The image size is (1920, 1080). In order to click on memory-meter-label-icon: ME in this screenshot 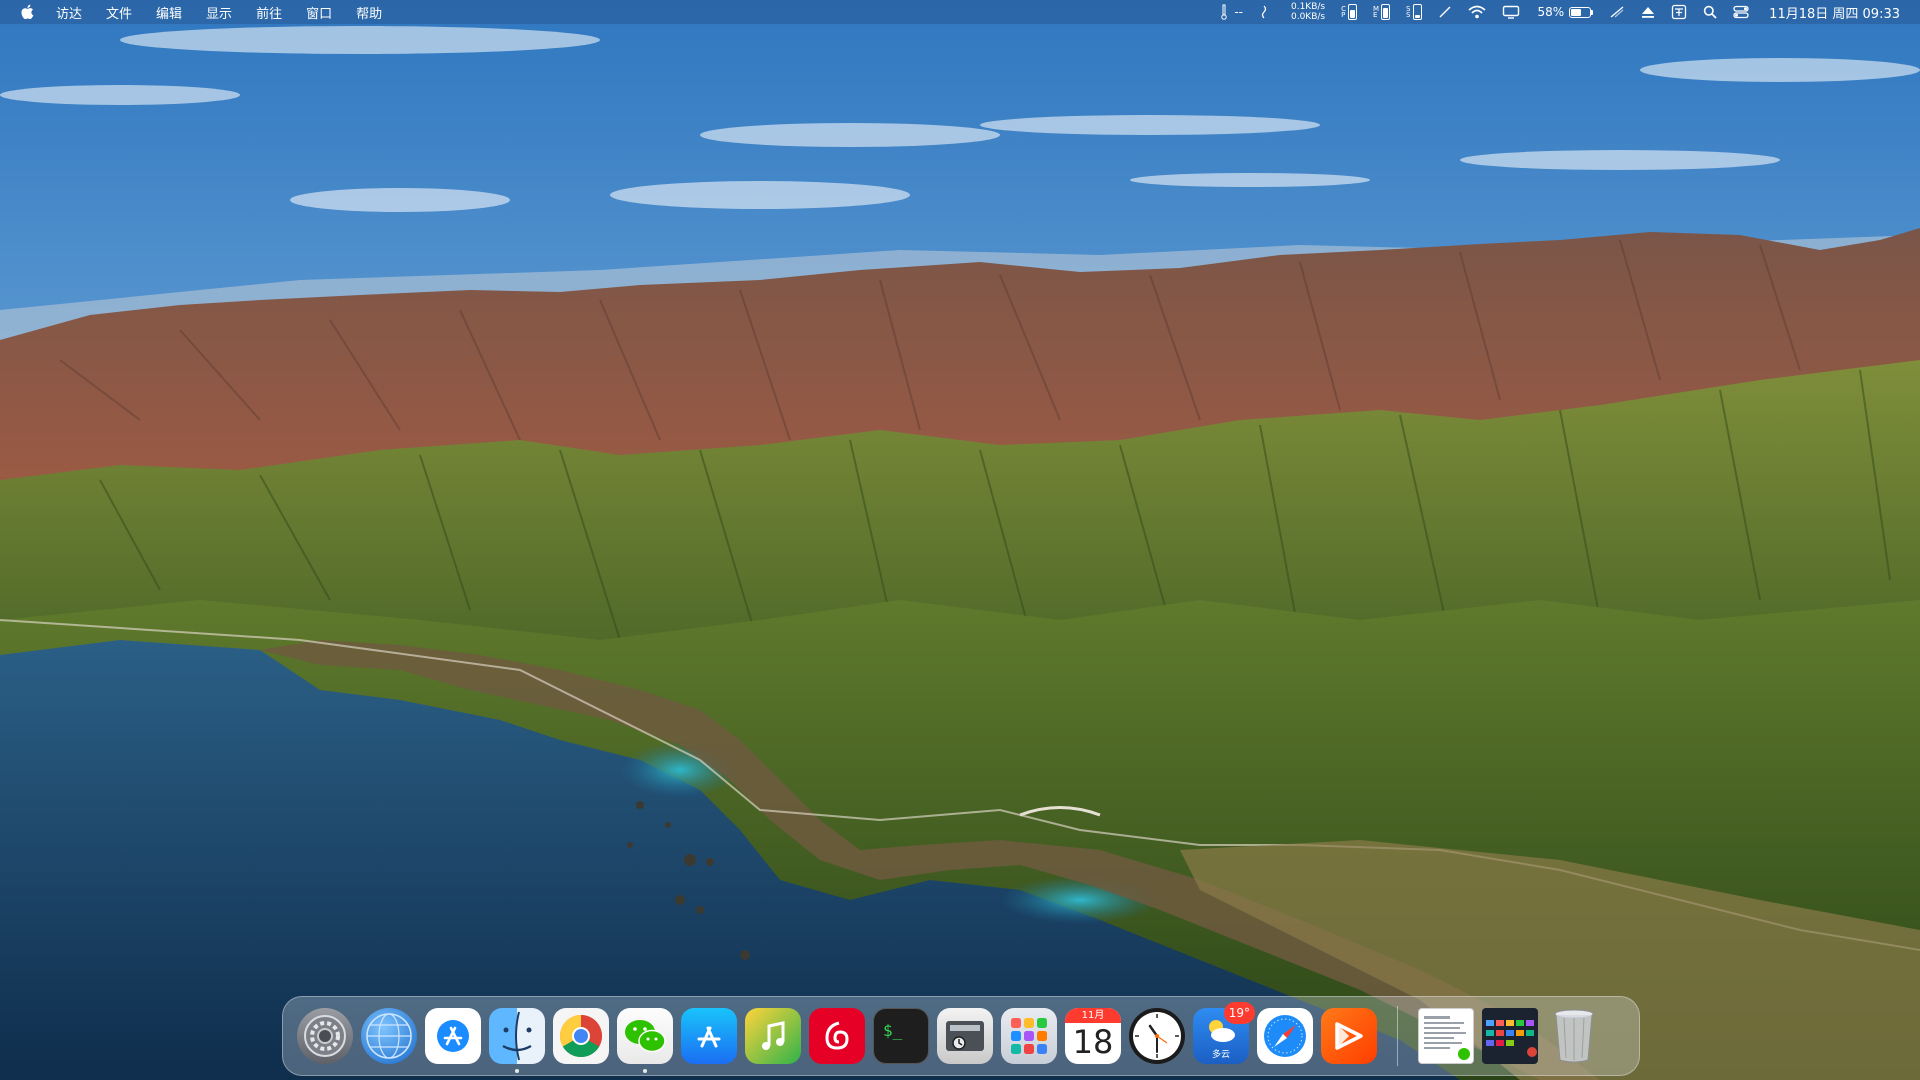, I will do `click(1376, 12)`.